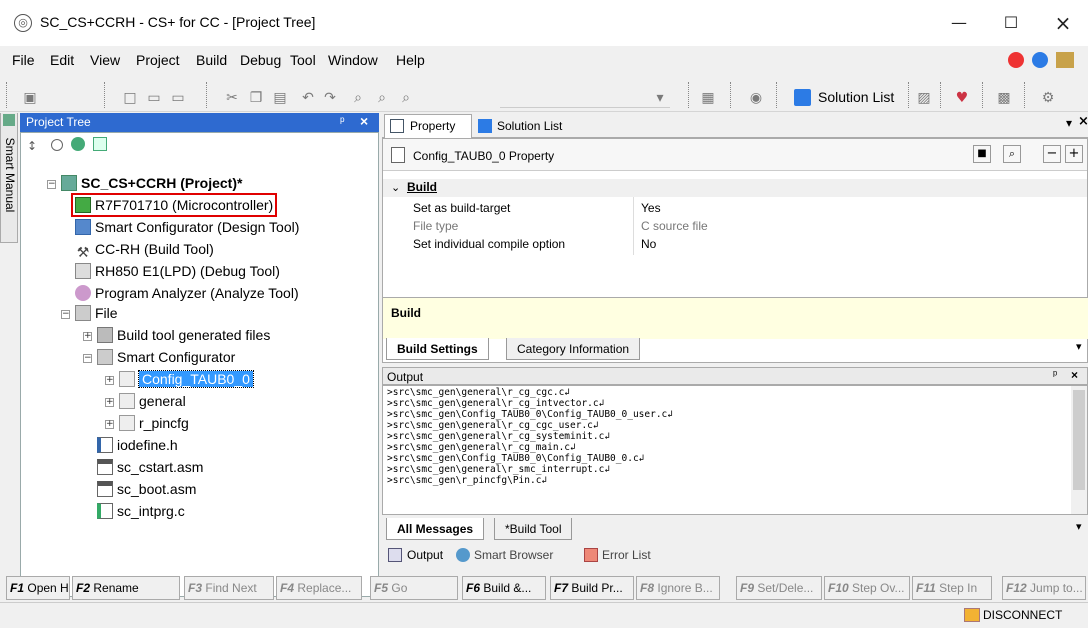  What do you see at coordinates (435, 529) in the screenshot?
I see `tab-all-messages: All Messages` at bounding box center [435, 529].